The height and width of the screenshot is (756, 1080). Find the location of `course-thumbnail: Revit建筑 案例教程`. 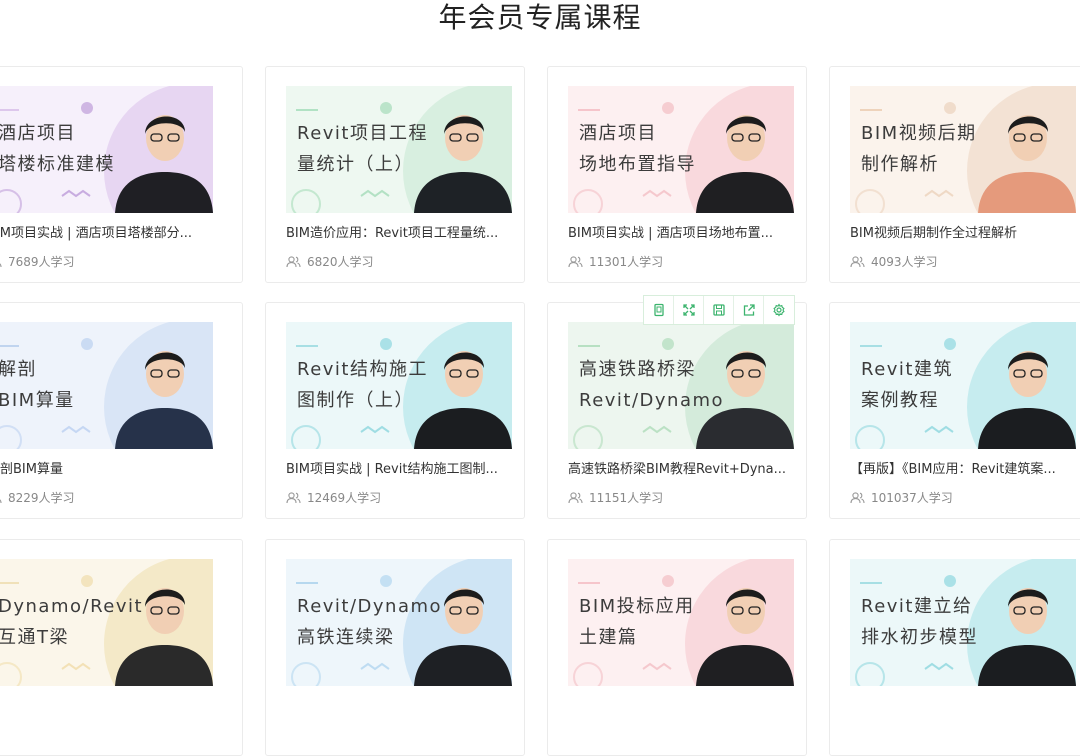

course-thumbnail: Revit建筑 案例教程 is located at coordinates (963, 385).